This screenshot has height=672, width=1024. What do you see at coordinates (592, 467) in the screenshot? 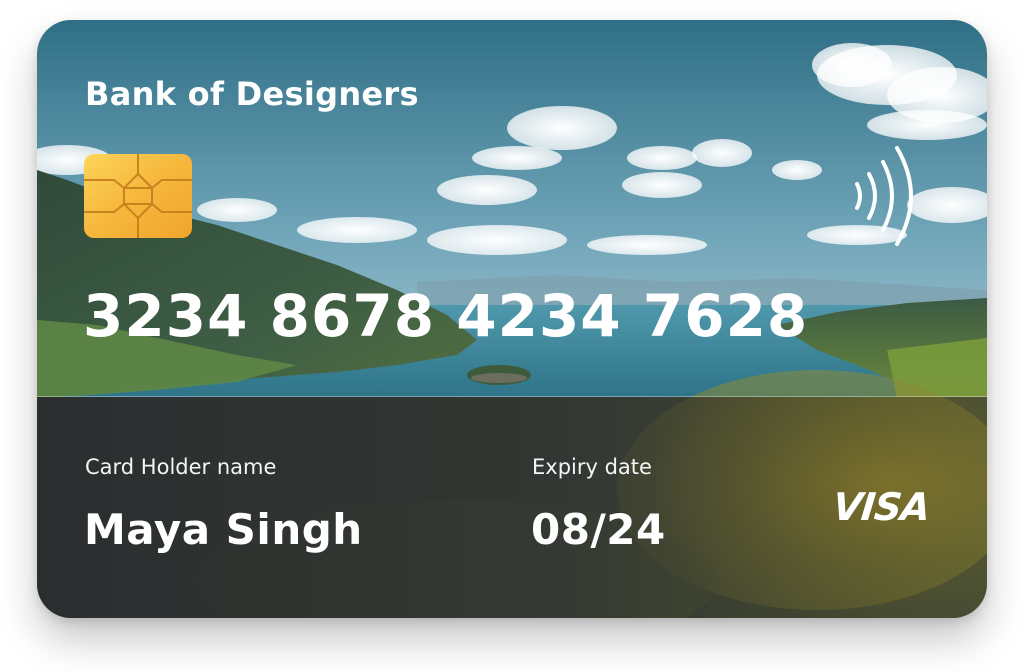
I see `expiry-date-label: Expiry date` at bounding box center [592, 467].